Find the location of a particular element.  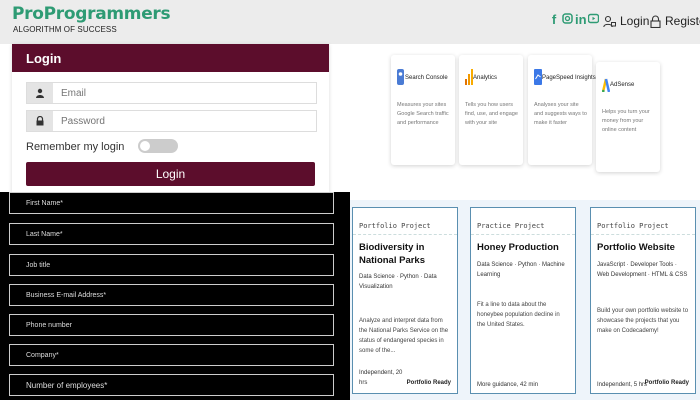

remember-toggle is located at coordinates (158, 146).